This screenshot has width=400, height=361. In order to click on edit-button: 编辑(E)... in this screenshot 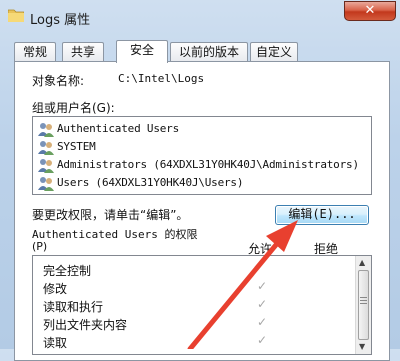, I will do `click(322, 215)`.